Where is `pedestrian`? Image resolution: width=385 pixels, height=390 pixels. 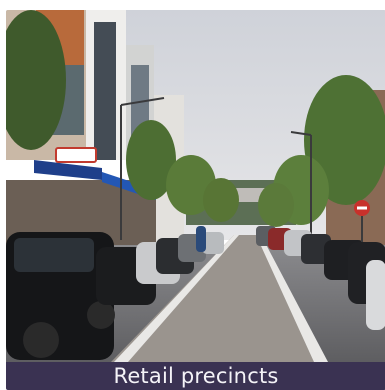 pedestrian is located at coordinates (201, 239).